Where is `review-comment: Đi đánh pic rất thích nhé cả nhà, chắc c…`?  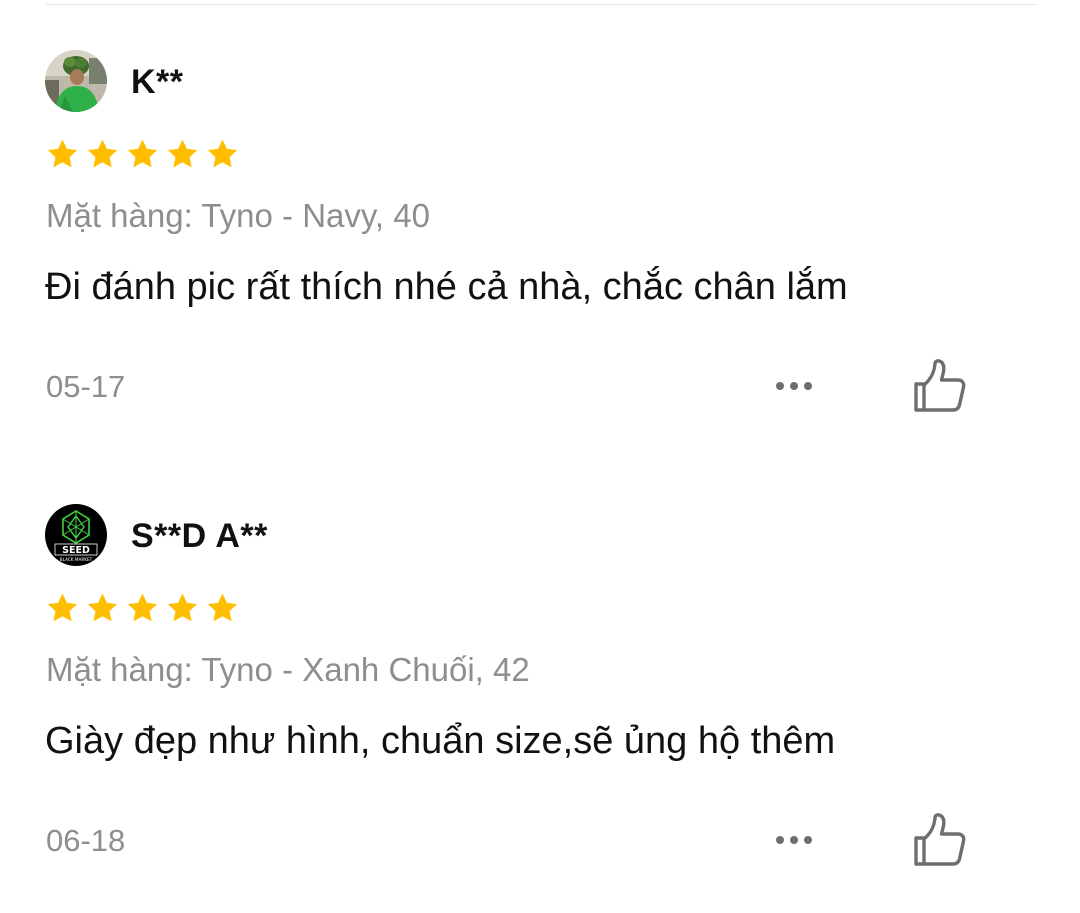
review-comment: Đi đánh pic rất thích nhé cả nhà, chắc c… is located at coordinates (446, 287).